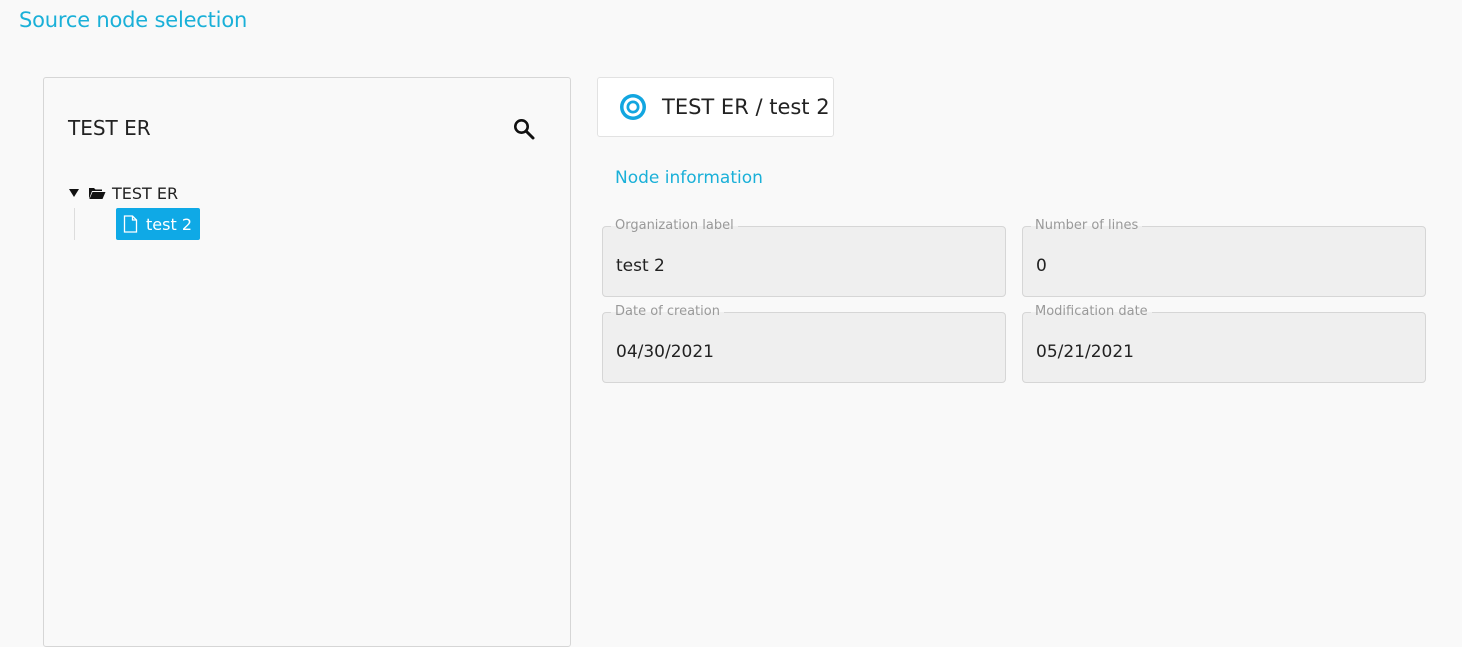 Image resolution: width=1462 pixels, height=647 pixels. What do you see at coordinates (1085, 352) in the screenshot?
I see `field-value: 05/21/2021` at bounding box center [1085, 352].